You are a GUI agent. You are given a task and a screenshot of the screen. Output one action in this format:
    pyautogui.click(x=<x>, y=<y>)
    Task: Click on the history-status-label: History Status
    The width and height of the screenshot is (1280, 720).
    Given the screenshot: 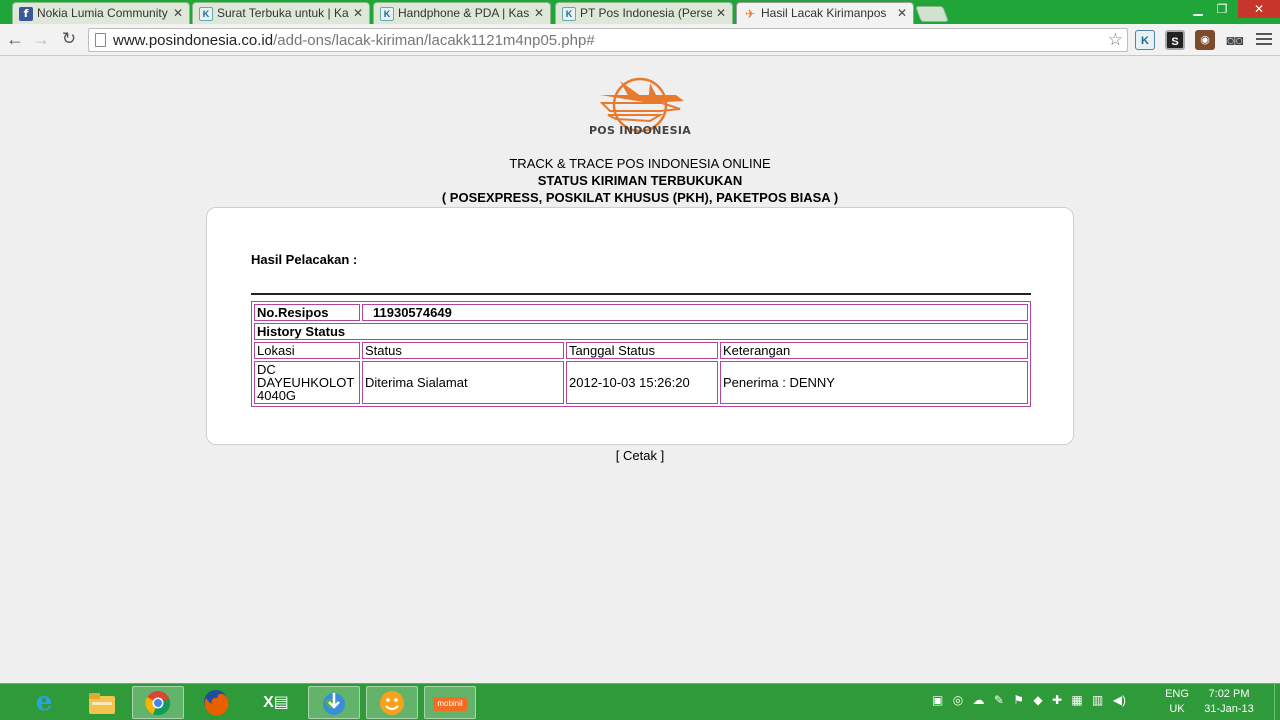 What is the action you would take?
    pyautogui.click(x=641, y=331)
    